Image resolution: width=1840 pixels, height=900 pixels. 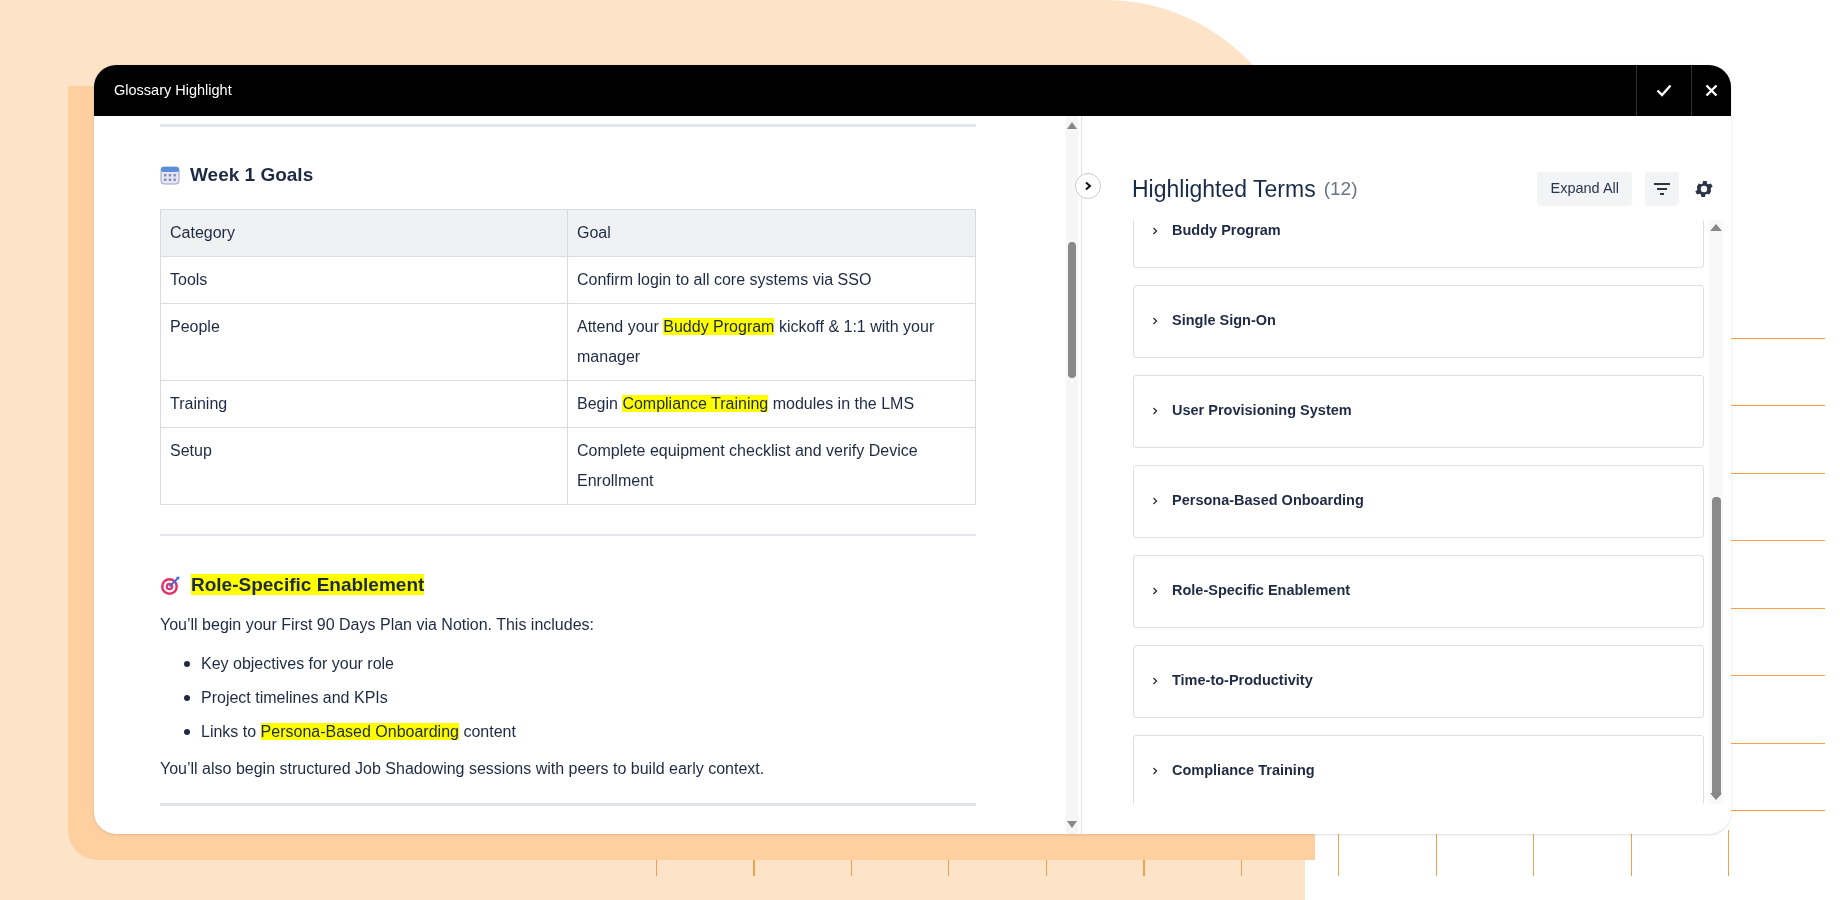 I want to click on term-card: Role-Specific Enablement, so click(x=1418, y=591).